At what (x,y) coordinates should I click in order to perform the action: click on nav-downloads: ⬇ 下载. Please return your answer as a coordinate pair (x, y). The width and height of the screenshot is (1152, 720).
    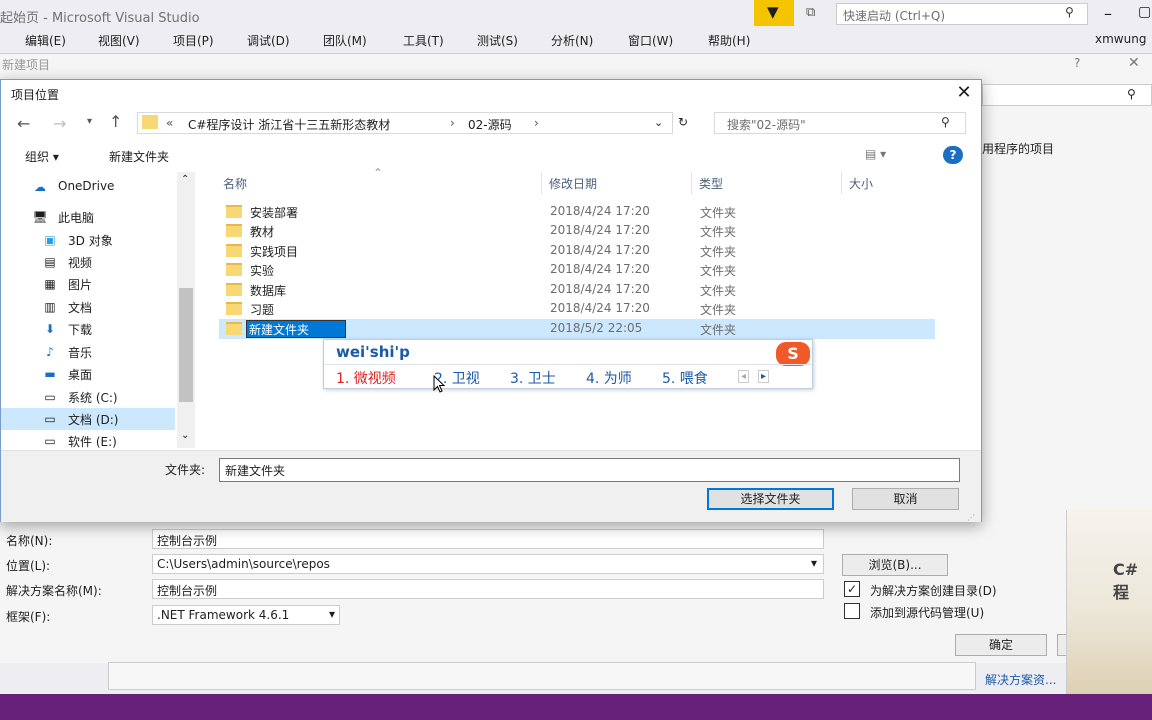
    Looking at the image, I should click on (88, 329).